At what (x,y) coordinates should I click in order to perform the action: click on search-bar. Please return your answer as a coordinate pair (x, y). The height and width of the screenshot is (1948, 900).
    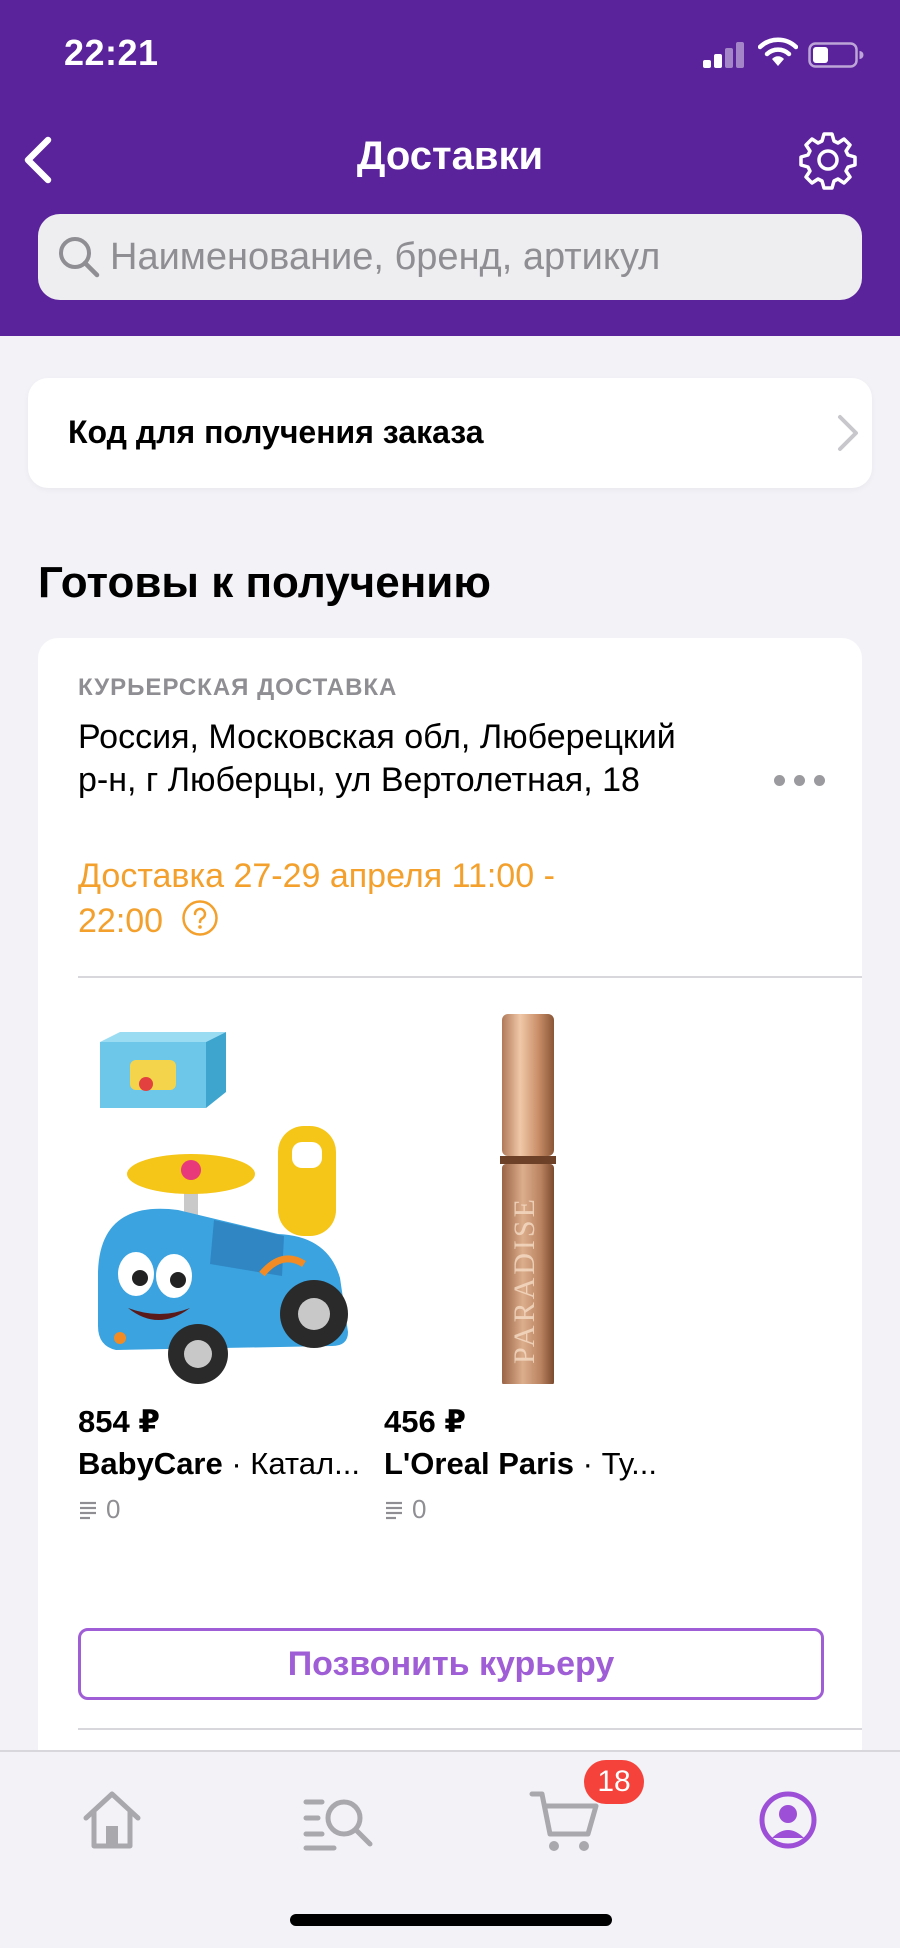
    Looking at the image, I should click on (450, 257).